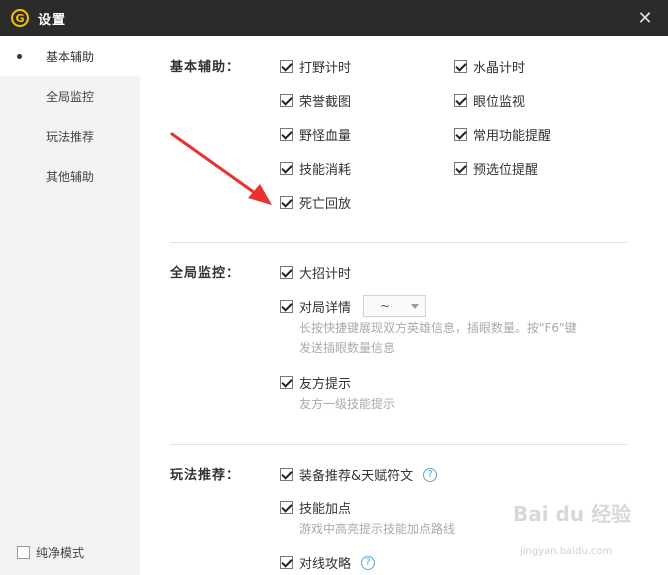 This screenshot has width=668, height=575. Describe the element at coordinates (221, 168) in the screenshot. I see `annotation-arrow-icon` at that location.